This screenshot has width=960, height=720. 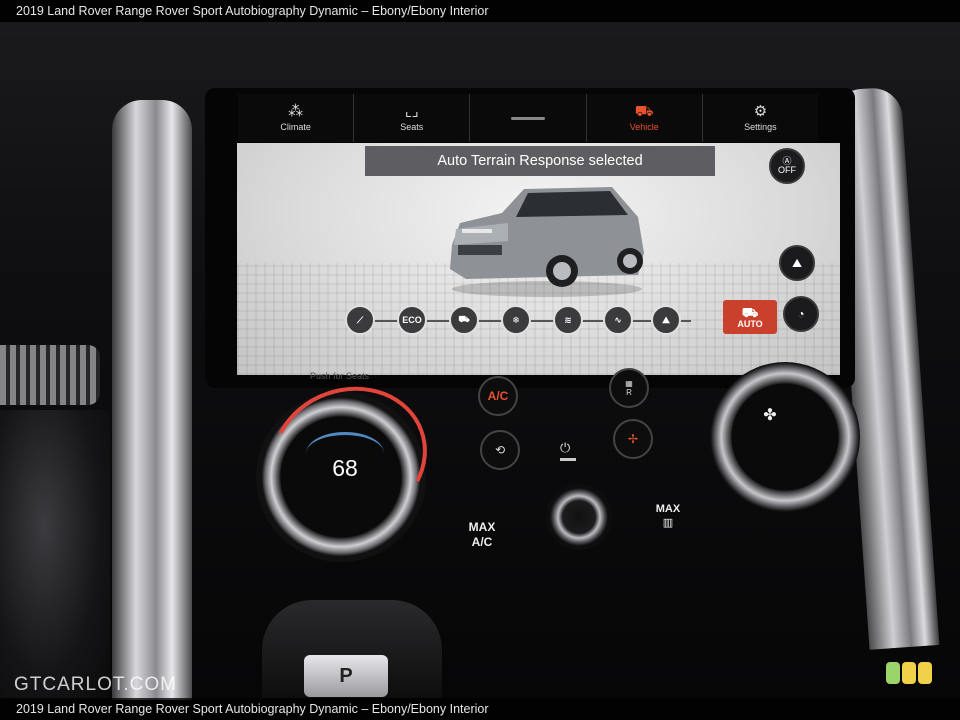 I want to click on terrain-off-button: Ⓐ OFF, so click(x=787, y=166).